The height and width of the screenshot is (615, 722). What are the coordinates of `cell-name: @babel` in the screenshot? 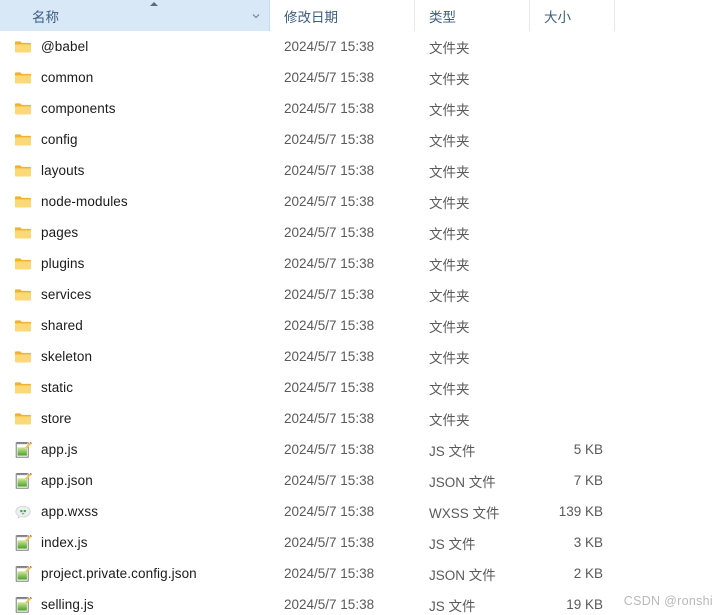 It's located at (135, 46).